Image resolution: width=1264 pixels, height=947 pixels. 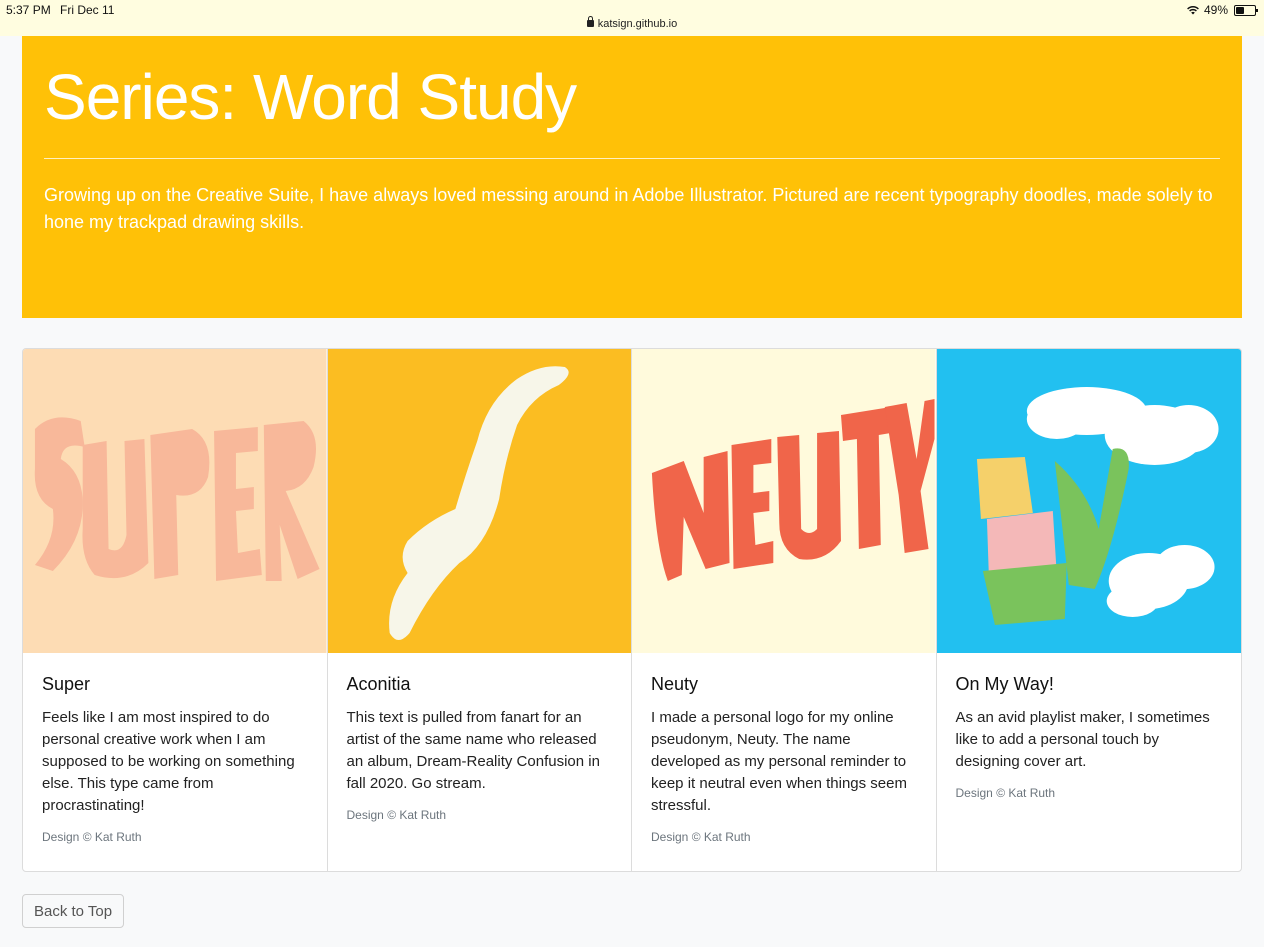 I want to click on url-text: katsign.github.io, so click(x=637, y=24).